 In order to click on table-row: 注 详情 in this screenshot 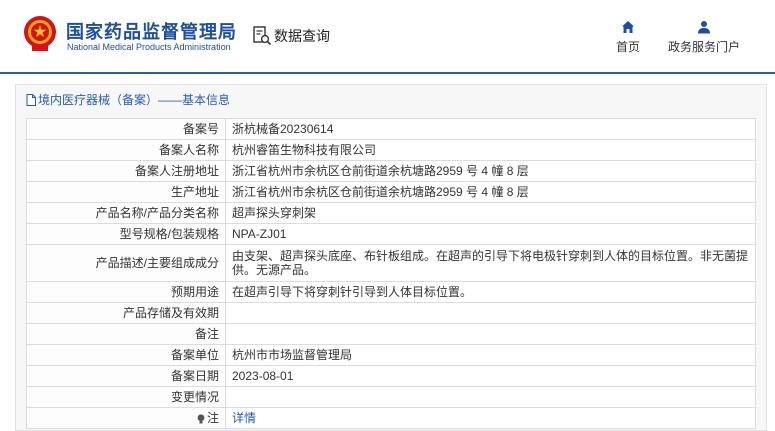, I will do `click(391, 418)`.